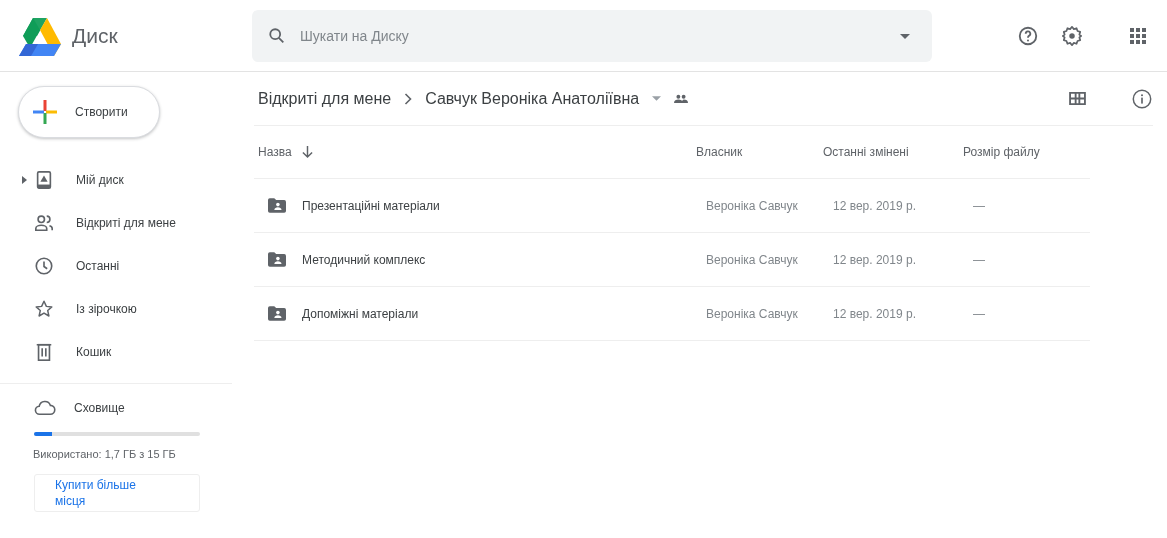  What do you see at coordinates (89, 112) in the screenshot?
I see `create-button: Створити` at bounding box center [89, 112].